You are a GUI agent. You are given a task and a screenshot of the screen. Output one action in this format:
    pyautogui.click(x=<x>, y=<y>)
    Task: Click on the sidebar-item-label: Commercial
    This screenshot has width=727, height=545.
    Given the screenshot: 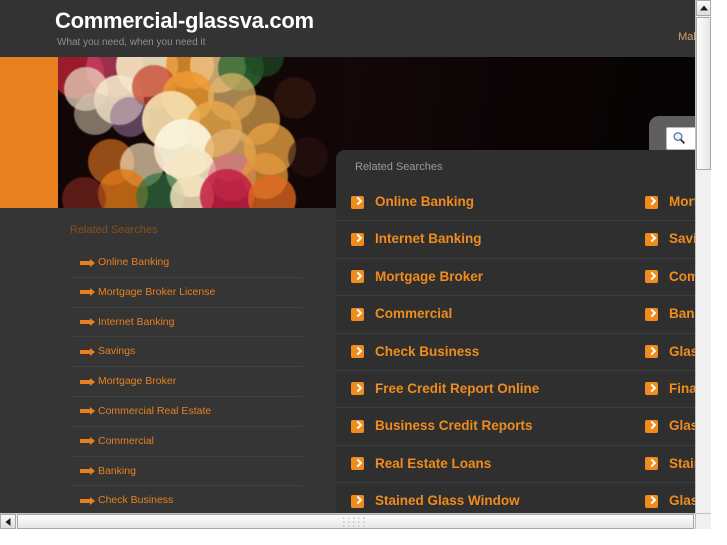 What is the action you would take?
    pyautogui.click(x=126, y=440)
    